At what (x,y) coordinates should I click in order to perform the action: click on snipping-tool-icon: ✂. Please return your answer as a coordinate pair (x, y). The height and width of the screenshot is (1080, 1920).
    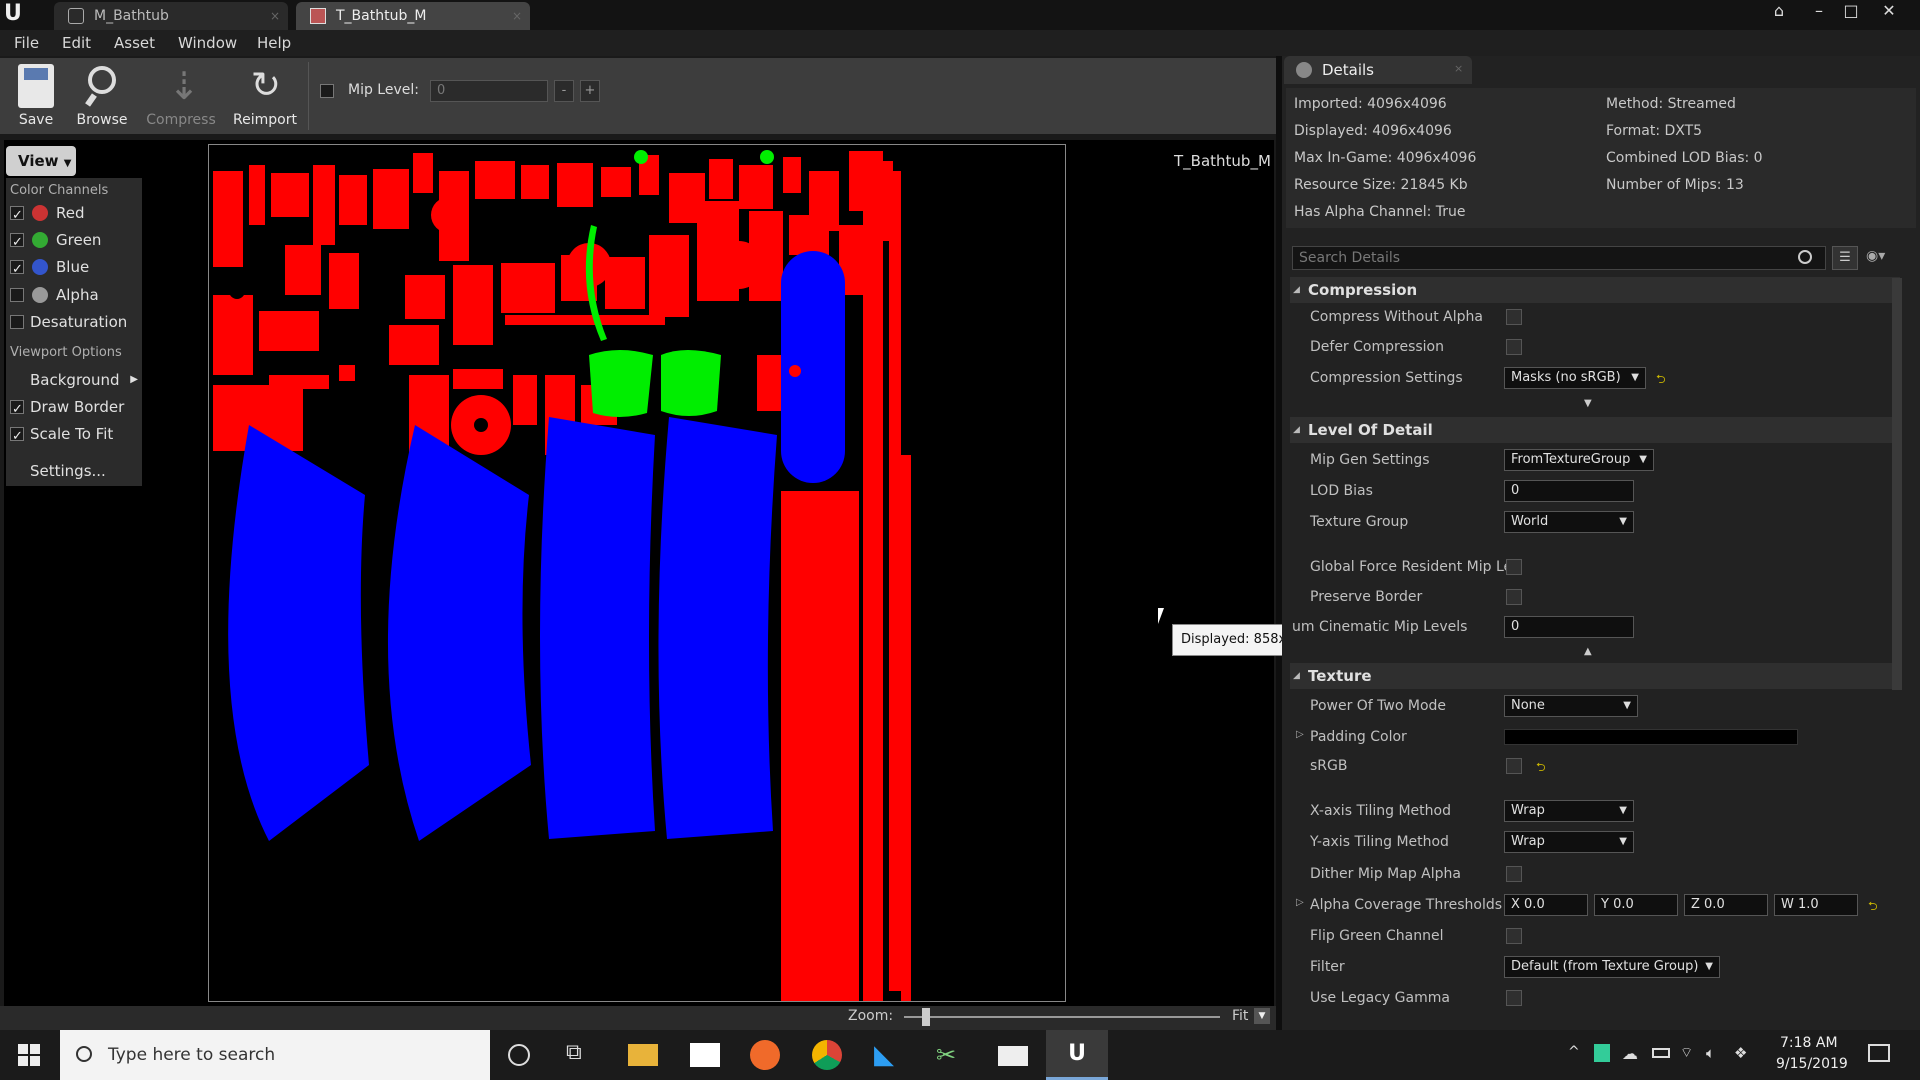
    Looking at the image, I should click on (951, 1055).